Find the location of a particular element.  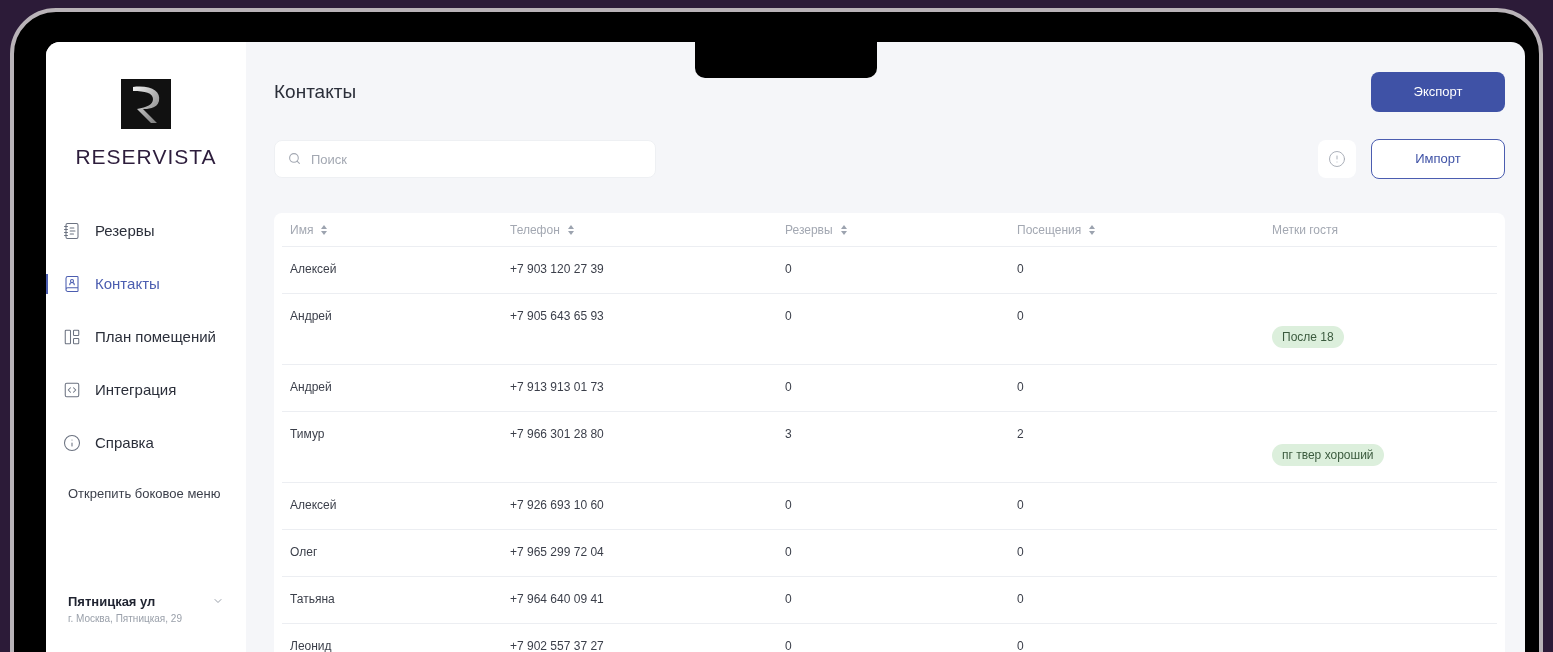

alert-icon is located at coordinates (1337, 159).